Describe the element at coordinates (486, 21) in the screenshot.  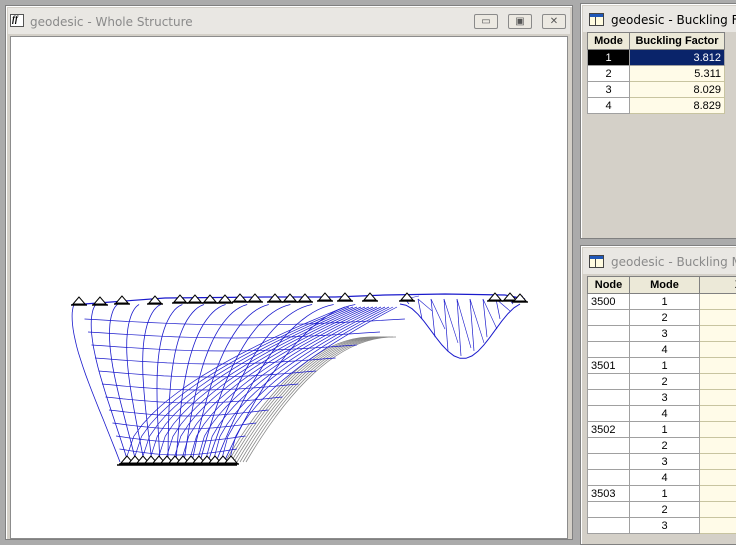
I see `minimize-button: ▭` at that location.